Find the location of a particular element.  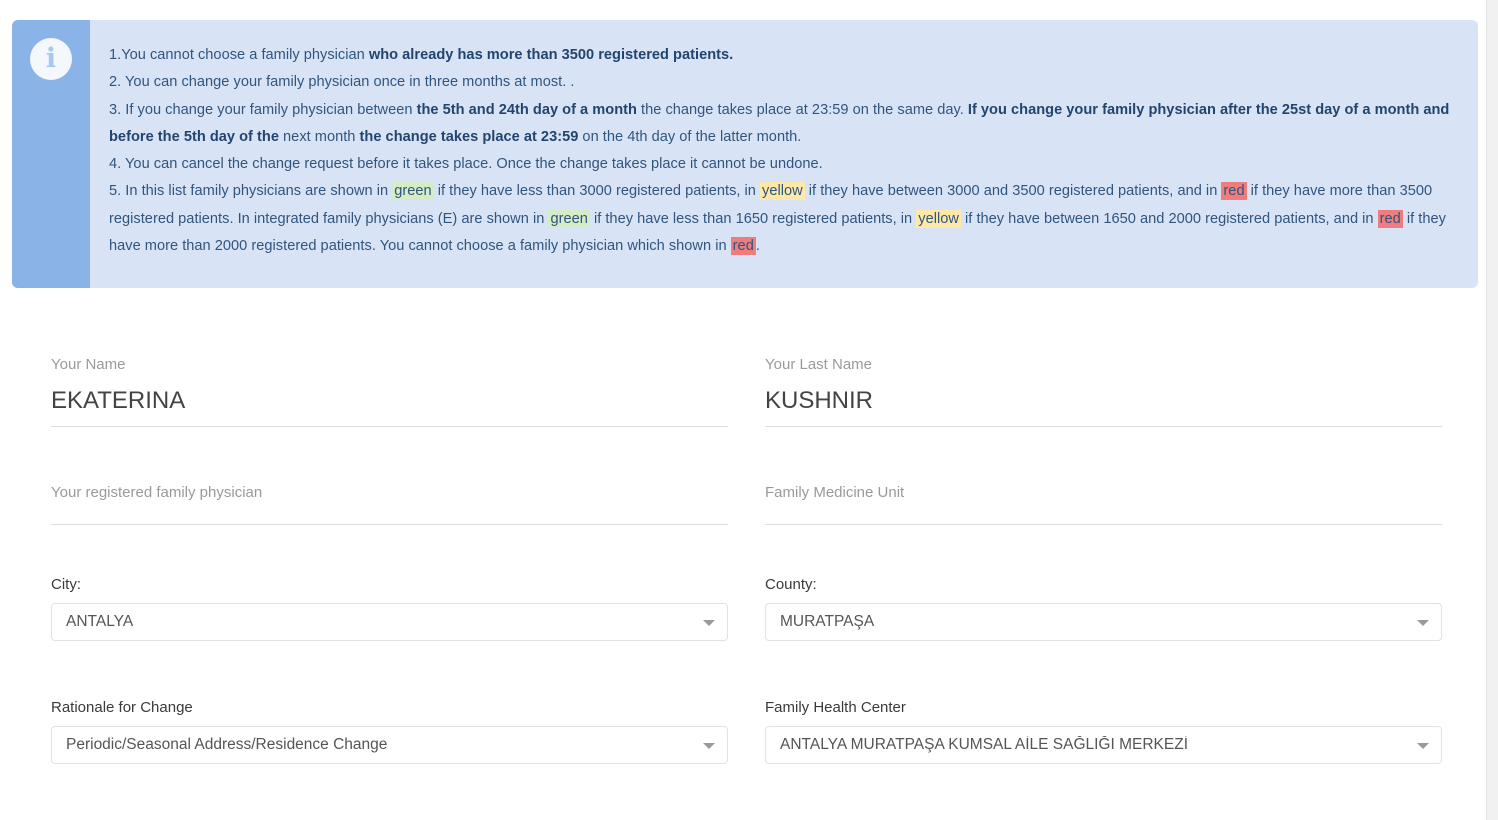

rule-5-text-h: . is located at coordinates (757, 246).